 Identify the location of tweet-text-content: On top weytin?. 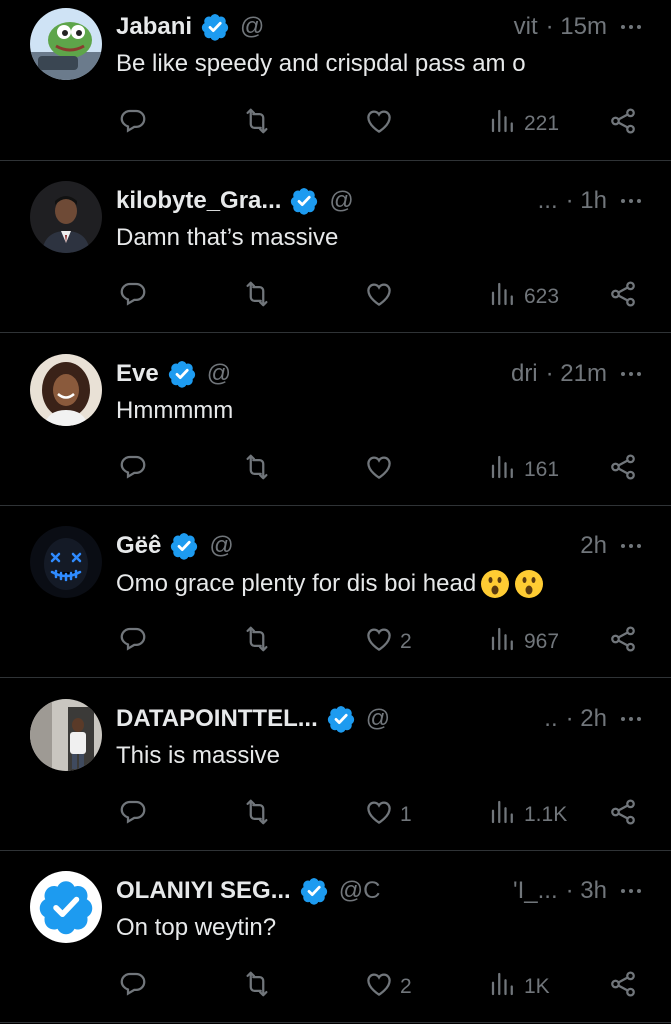
(196, 928).